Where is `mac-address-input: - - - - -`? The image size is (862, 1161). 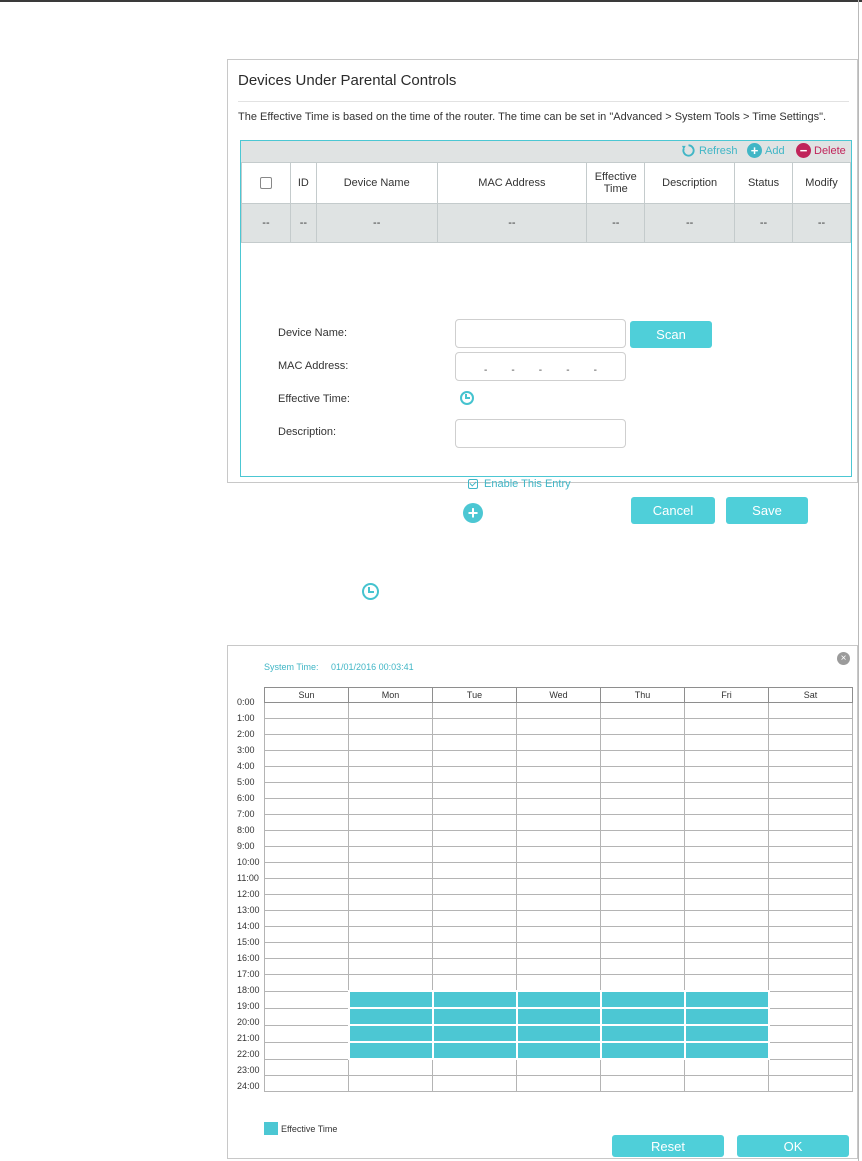
mac-address-input: - - - - - is located at coordinates (540, 366).